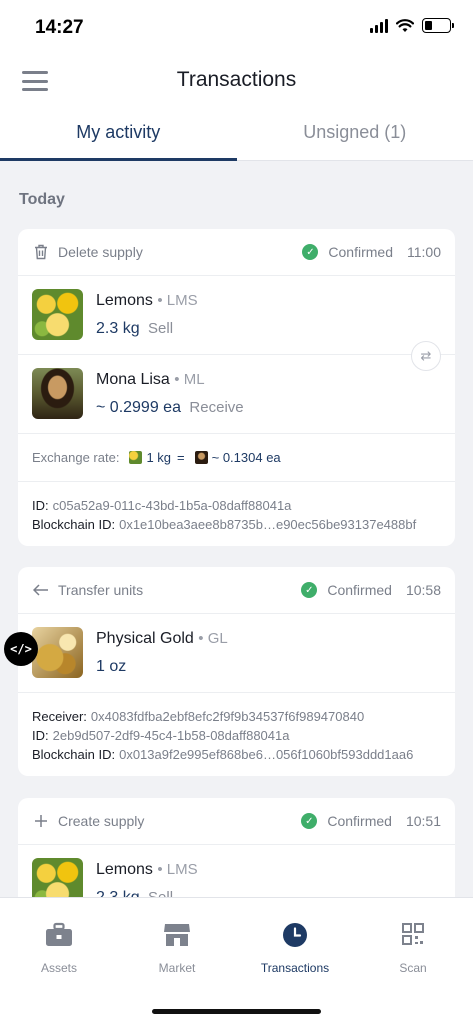  What do you see at coordinates (423, 590) in the screenshot?
I see `transaction-time: 10:58` at bounding box center [423, 590].